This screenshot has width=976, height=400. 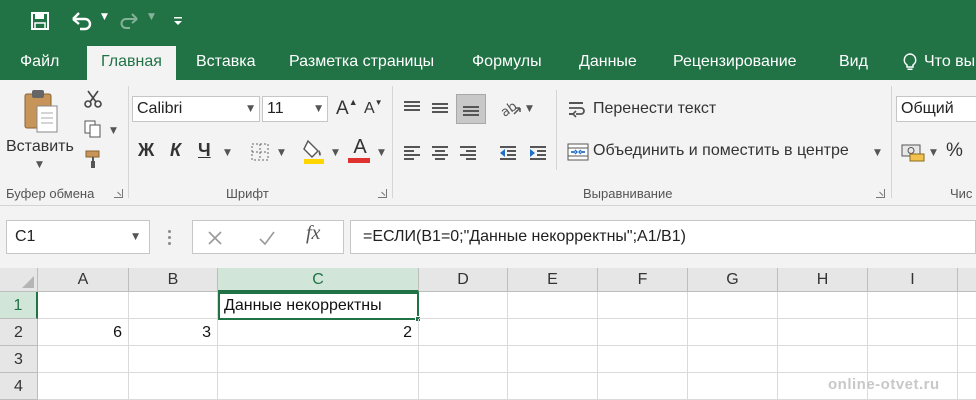 What do you see at coordinates (173, 305) in the screenshot?
I see `cell-b1` at bounding box center [173, 305].